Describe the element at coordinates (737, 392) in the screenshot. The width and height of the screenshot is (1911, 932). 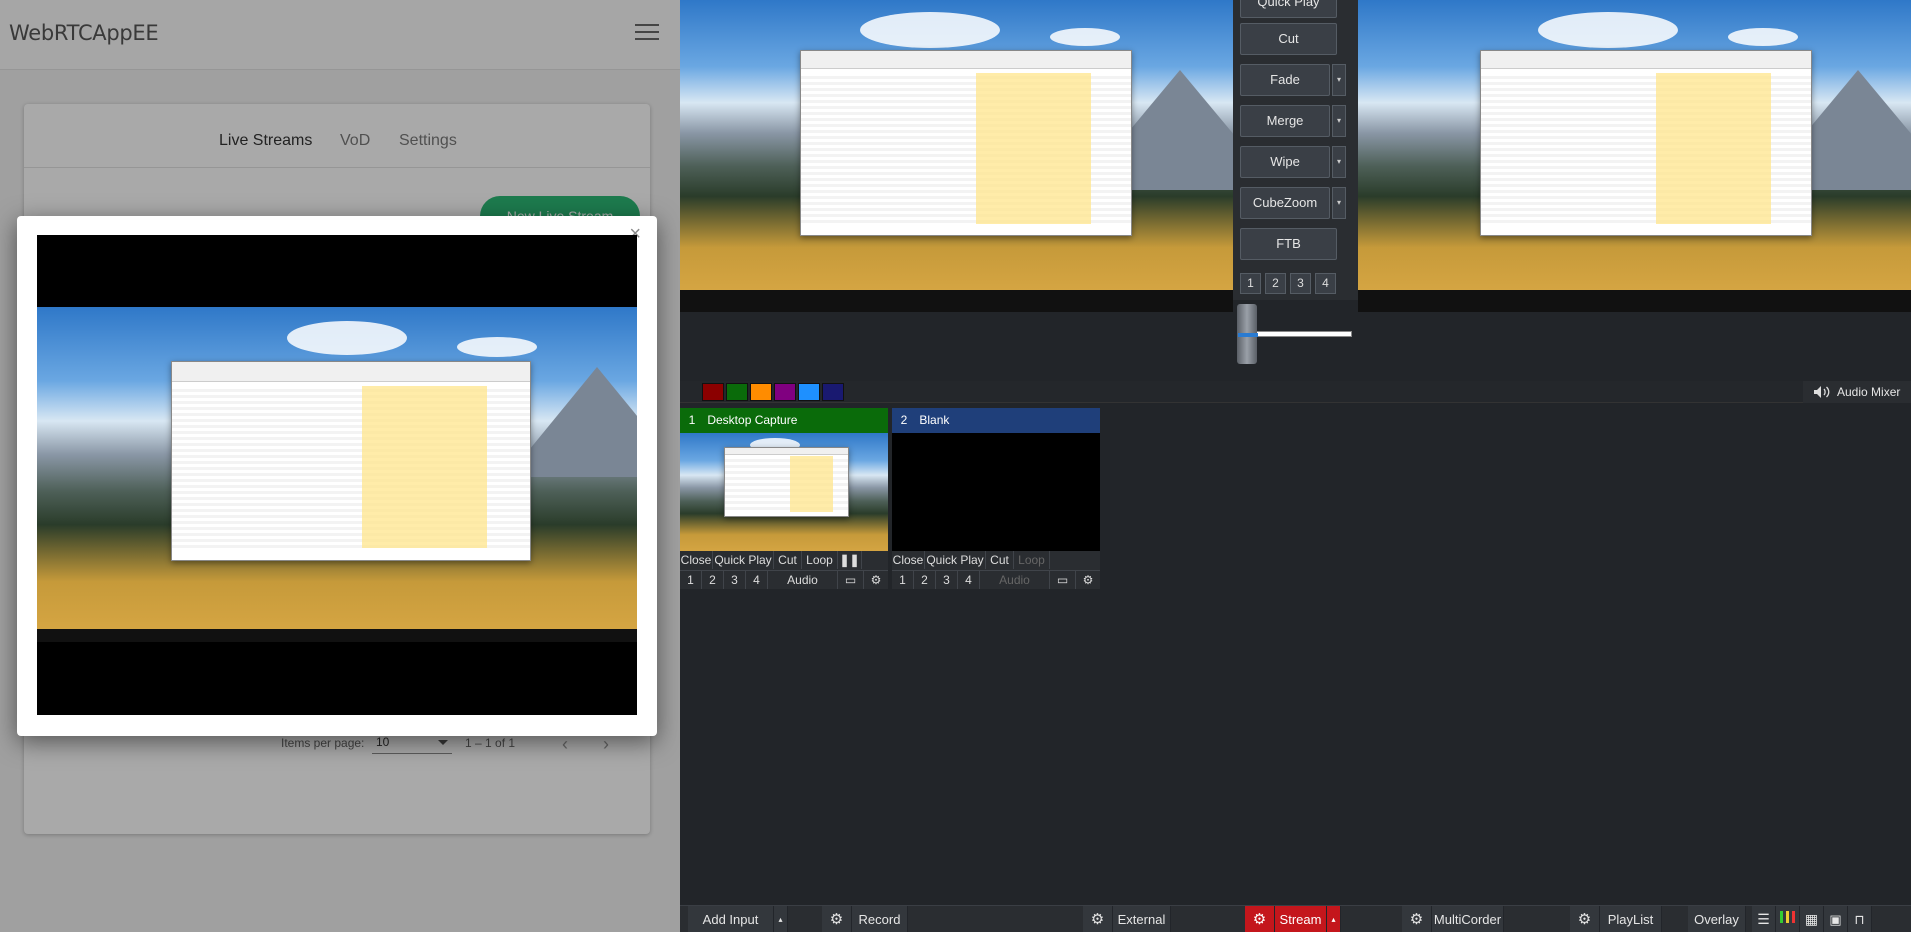
I see `color-swatch-green` at that location.